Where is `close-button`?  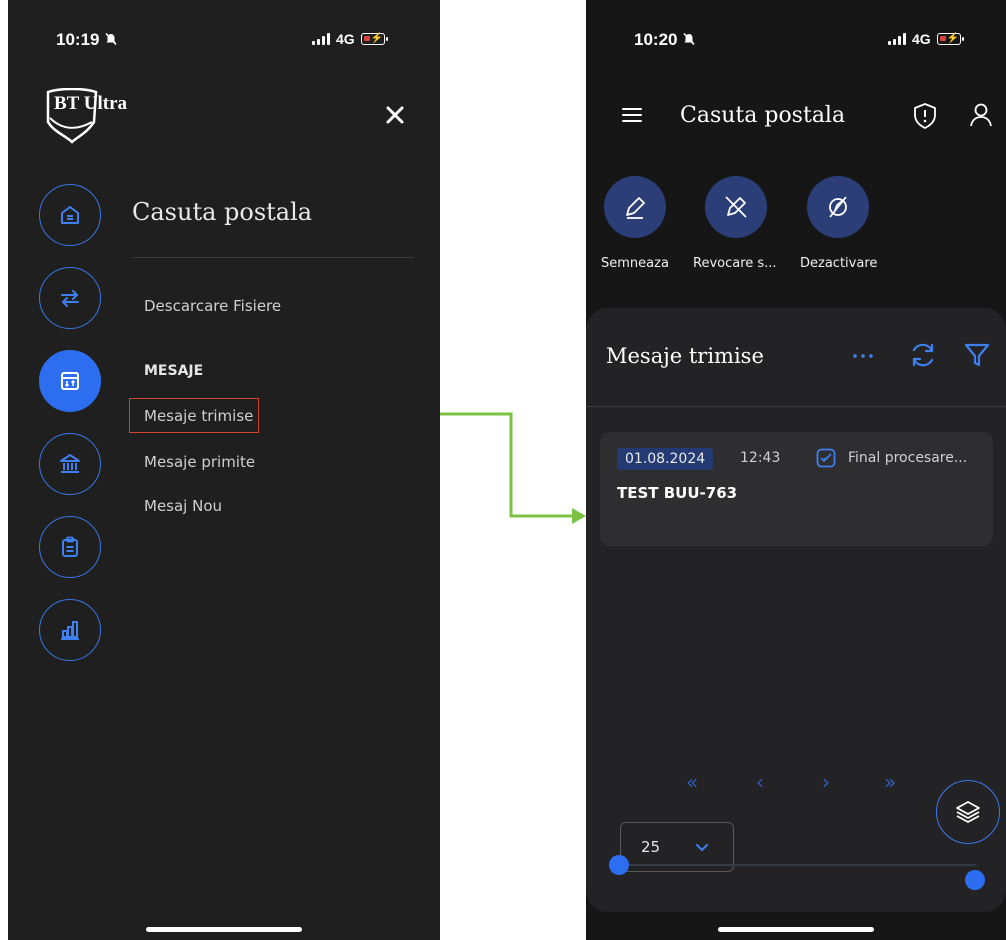
close-button is located at coordinates (395, 115).